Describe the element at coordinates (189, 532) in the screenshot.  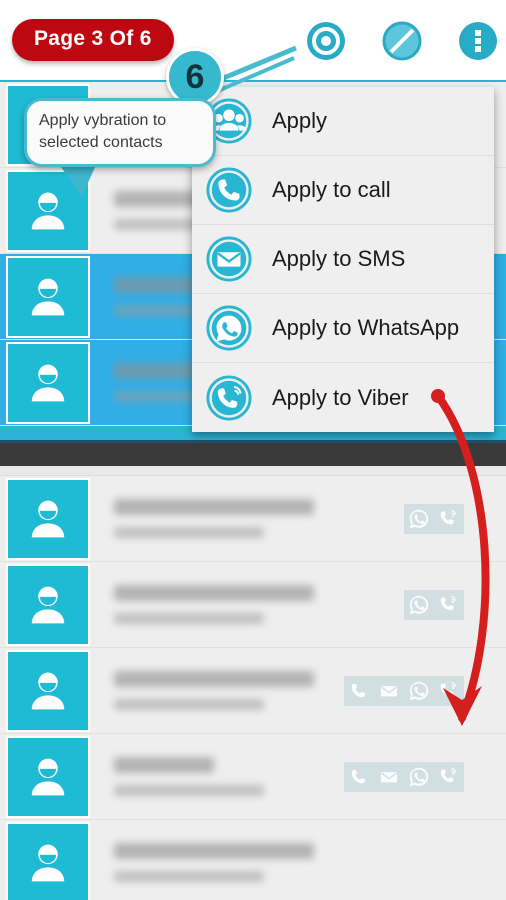
I see `contact-number: +61 4289 631736` at that location.